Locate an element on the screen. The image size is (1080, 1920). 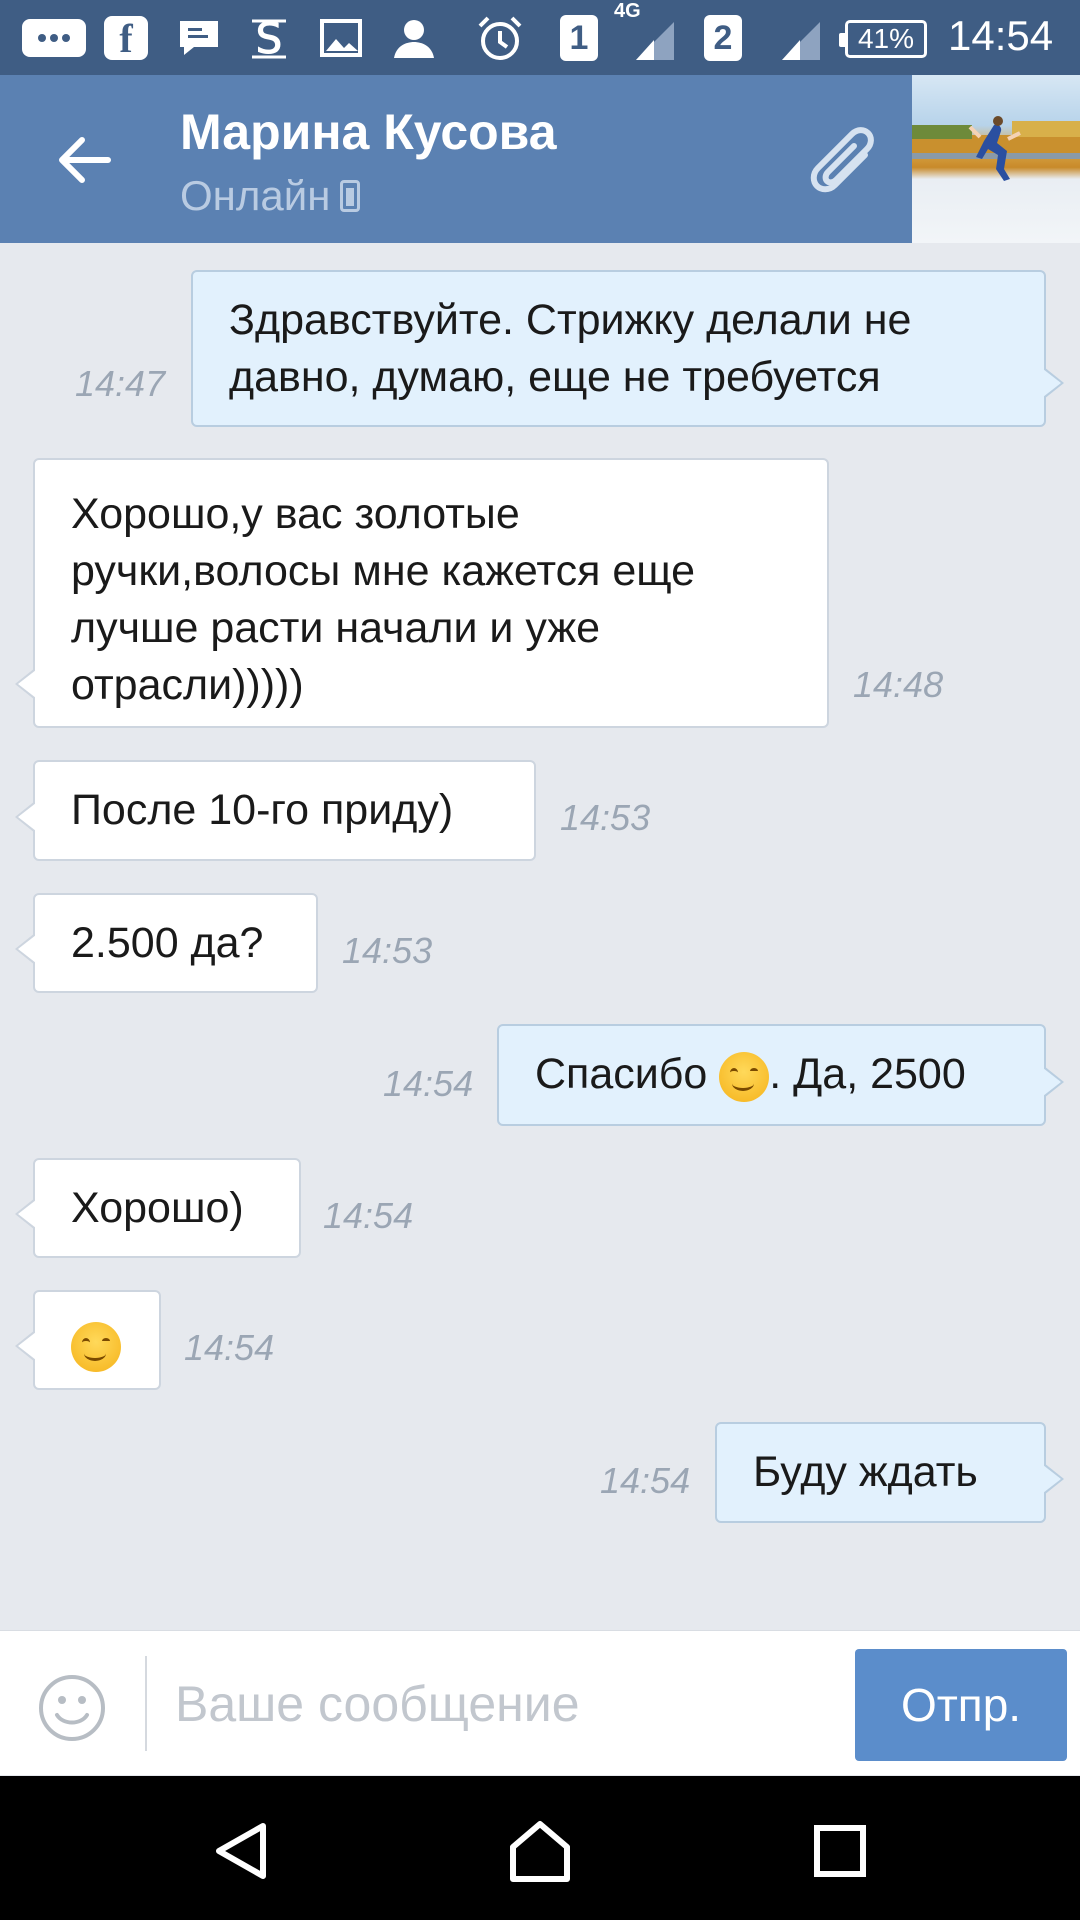
sim1-label: 1 is located at coordinates (579, 38).